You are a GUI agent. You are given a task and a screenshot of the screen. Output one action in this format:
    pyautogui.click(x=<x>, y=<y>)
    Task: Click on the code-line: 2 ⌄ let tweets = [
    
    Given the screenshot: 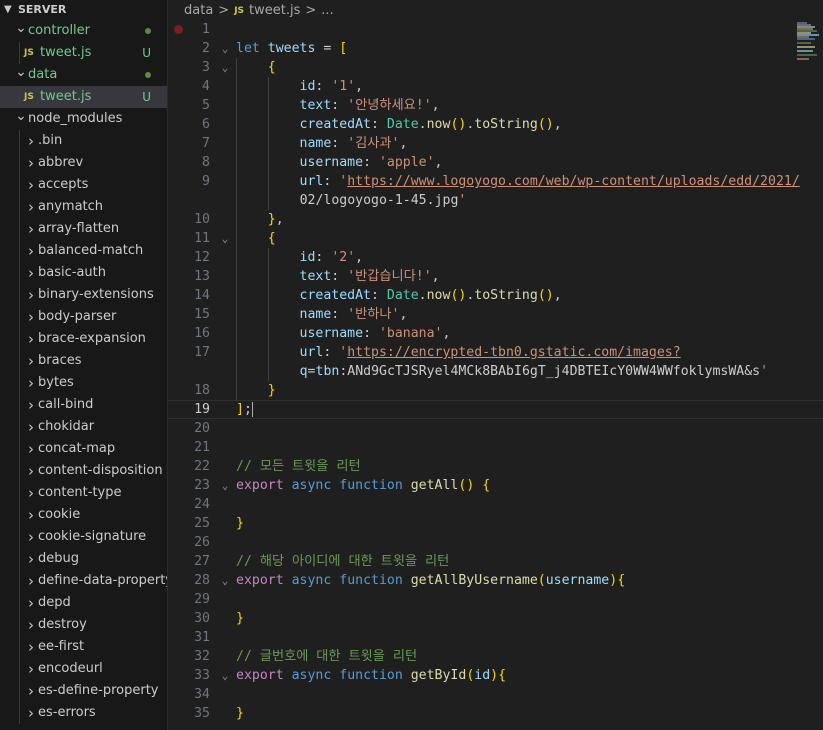 What is the action you would take?
    pyautogui.click(x=495, y=48)
    